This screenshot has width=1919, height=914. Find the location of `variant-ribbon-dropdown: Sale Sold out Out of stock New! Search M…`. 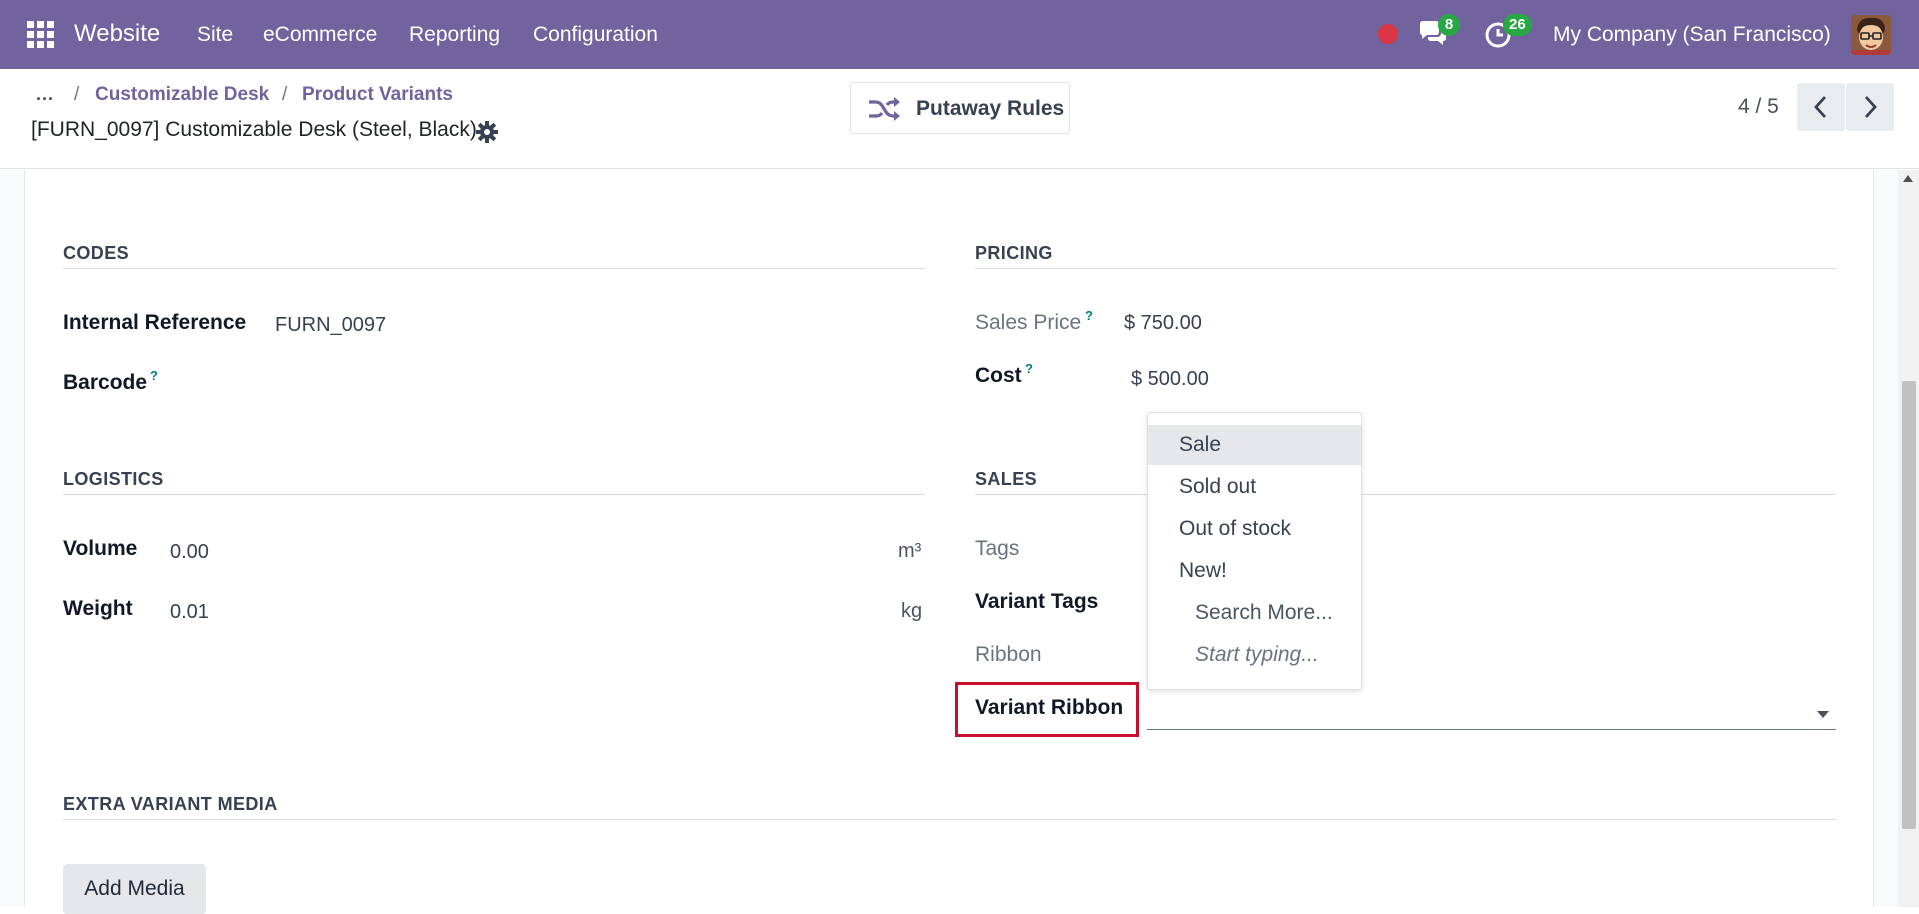

variant-ribbon-dropdown: Sale Sold out Out of stock New! Search M… is located at coordinates (1254, 551).